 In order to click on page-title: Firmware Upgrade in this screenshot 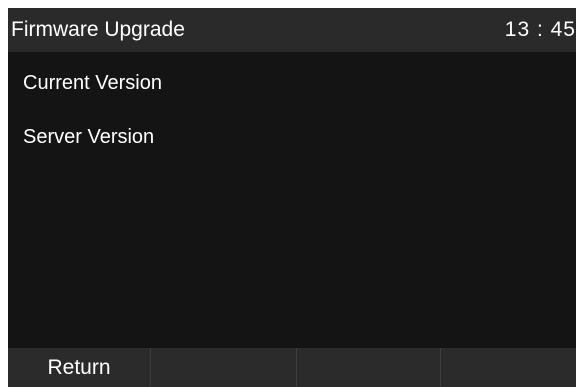, I will do `click(98, 29)`.